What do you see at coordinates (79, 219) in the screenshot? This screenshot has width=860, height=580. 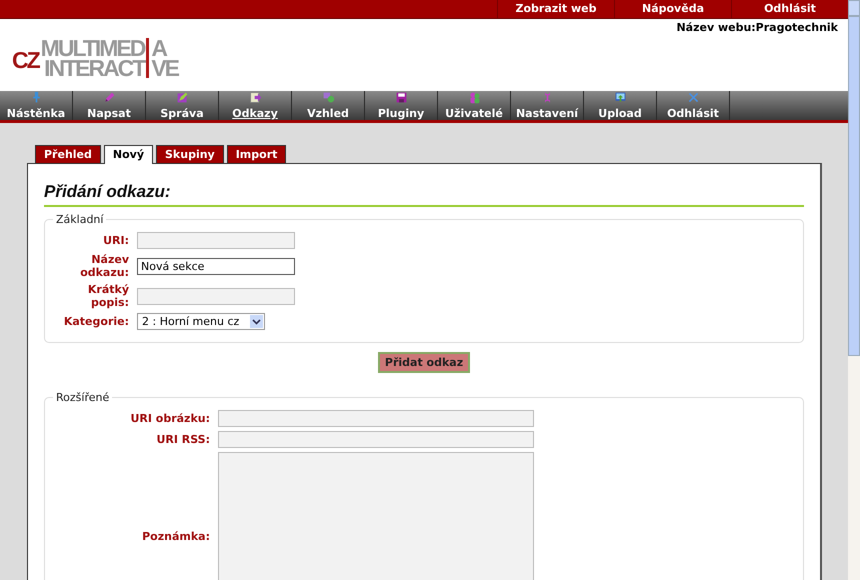 I see `fieldset-legend: Základní` at bounding box center [79, 219].